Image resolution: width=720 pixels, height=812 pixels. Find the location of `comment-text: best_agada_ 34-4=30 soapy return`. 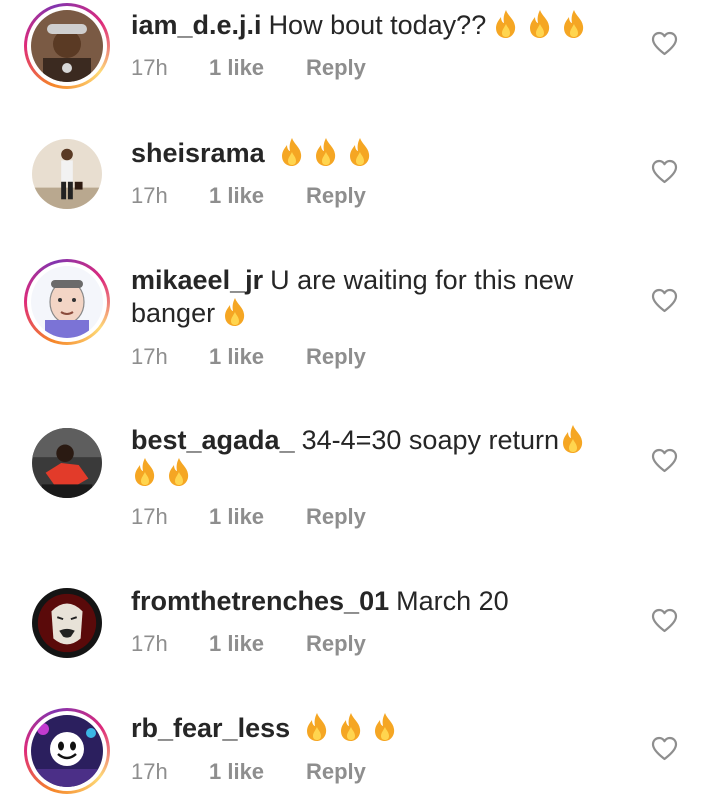

comment-text: best_agada_ 34-4=30 soapy return is located at coordinates (361, 457).